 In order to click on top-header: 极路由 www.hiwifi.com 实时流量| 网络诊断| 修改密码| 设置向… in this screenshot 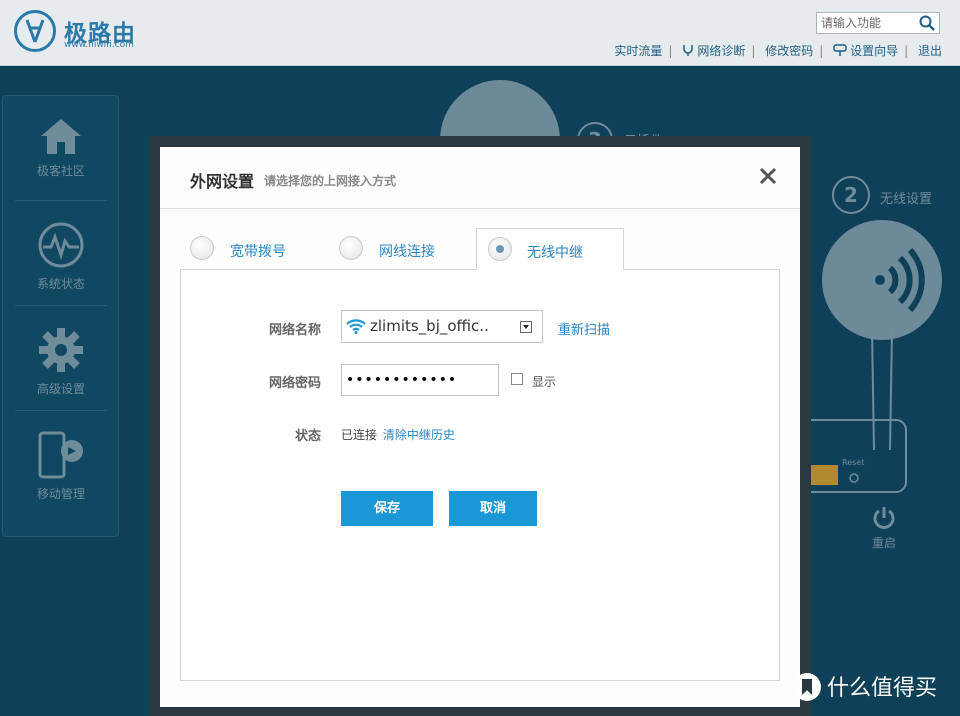, I will do `click(480, 33)`.